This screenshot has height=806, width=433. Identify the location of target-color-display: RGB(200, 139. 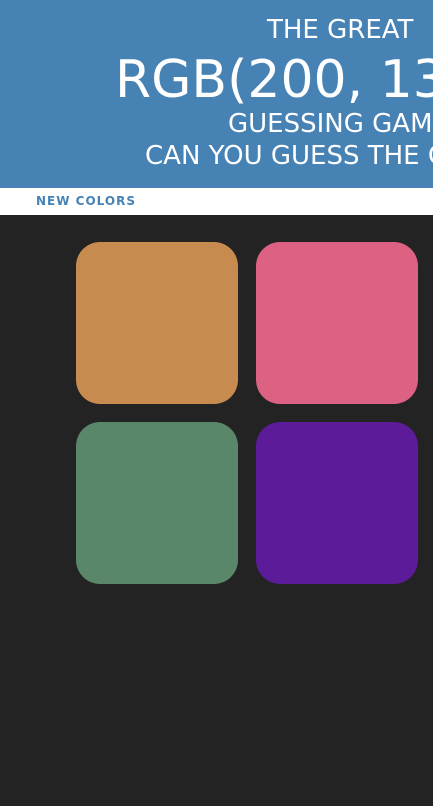
(274, 80).